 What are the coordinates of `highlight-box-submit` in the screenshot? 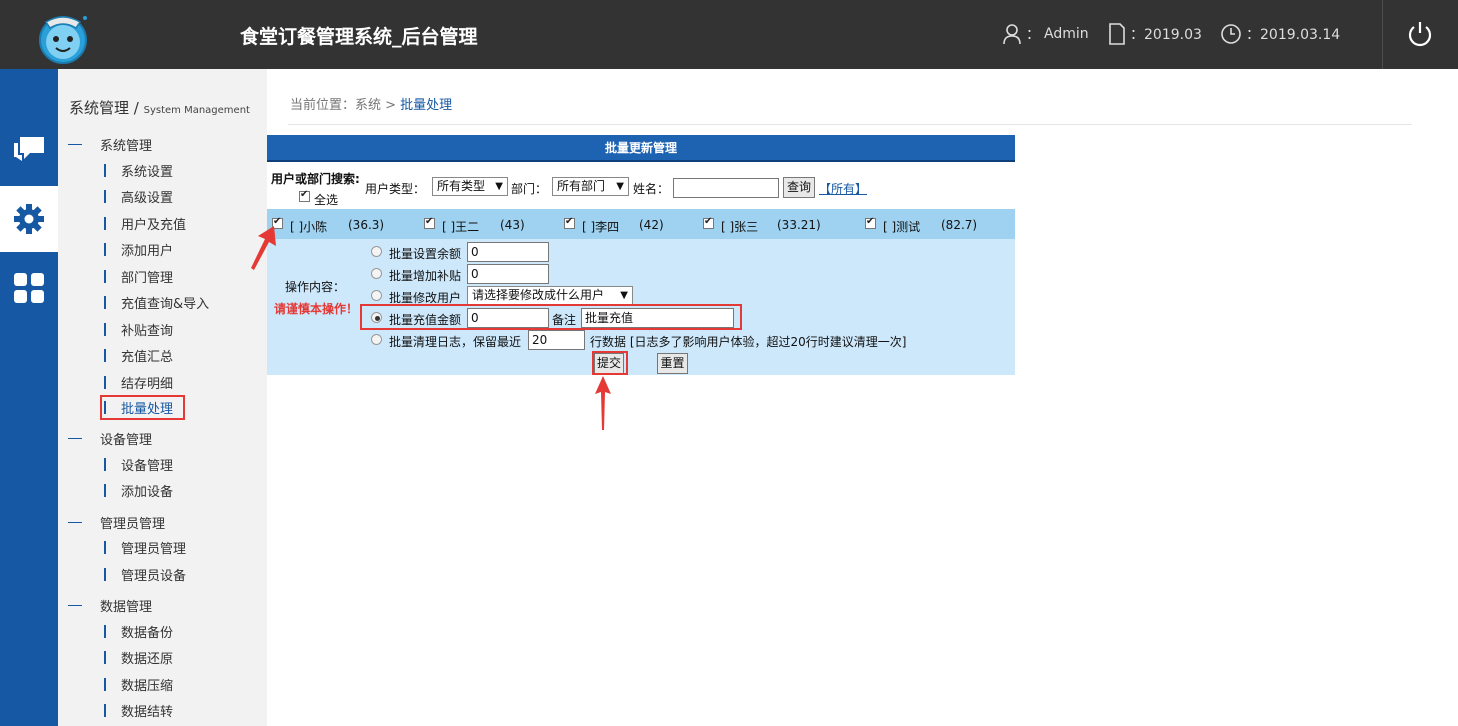 It's located at (610, 363).